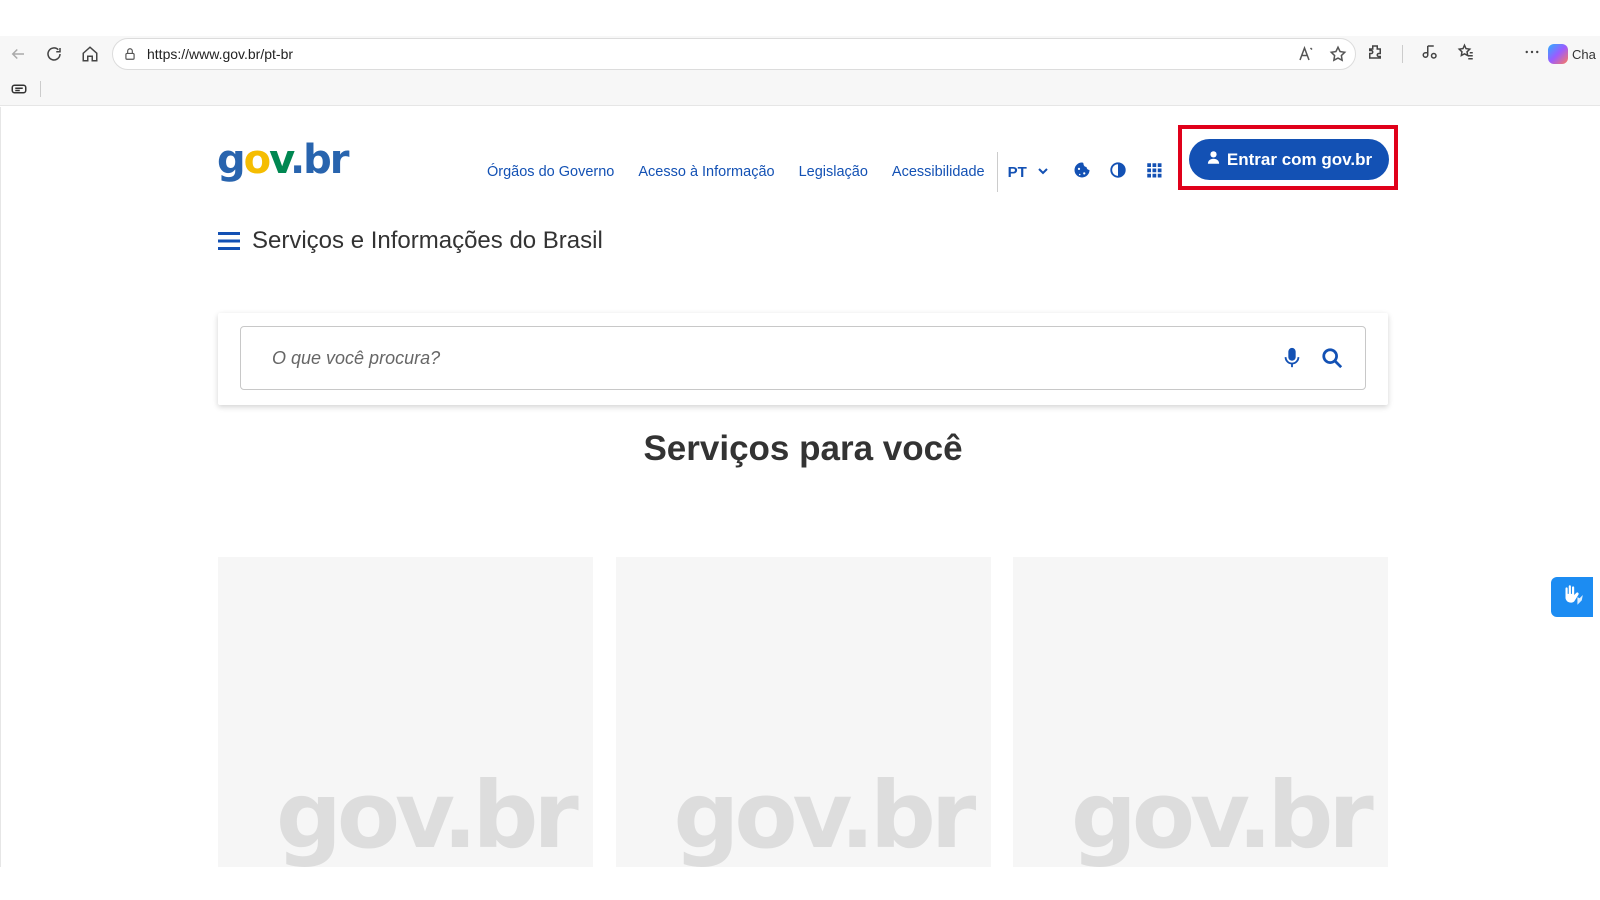 The image size is (1600, 900). Describe the element at coordinates (550, 172) in the screenshot. I see `nav-link-orgaos: Órgãos do Governo` at that location.